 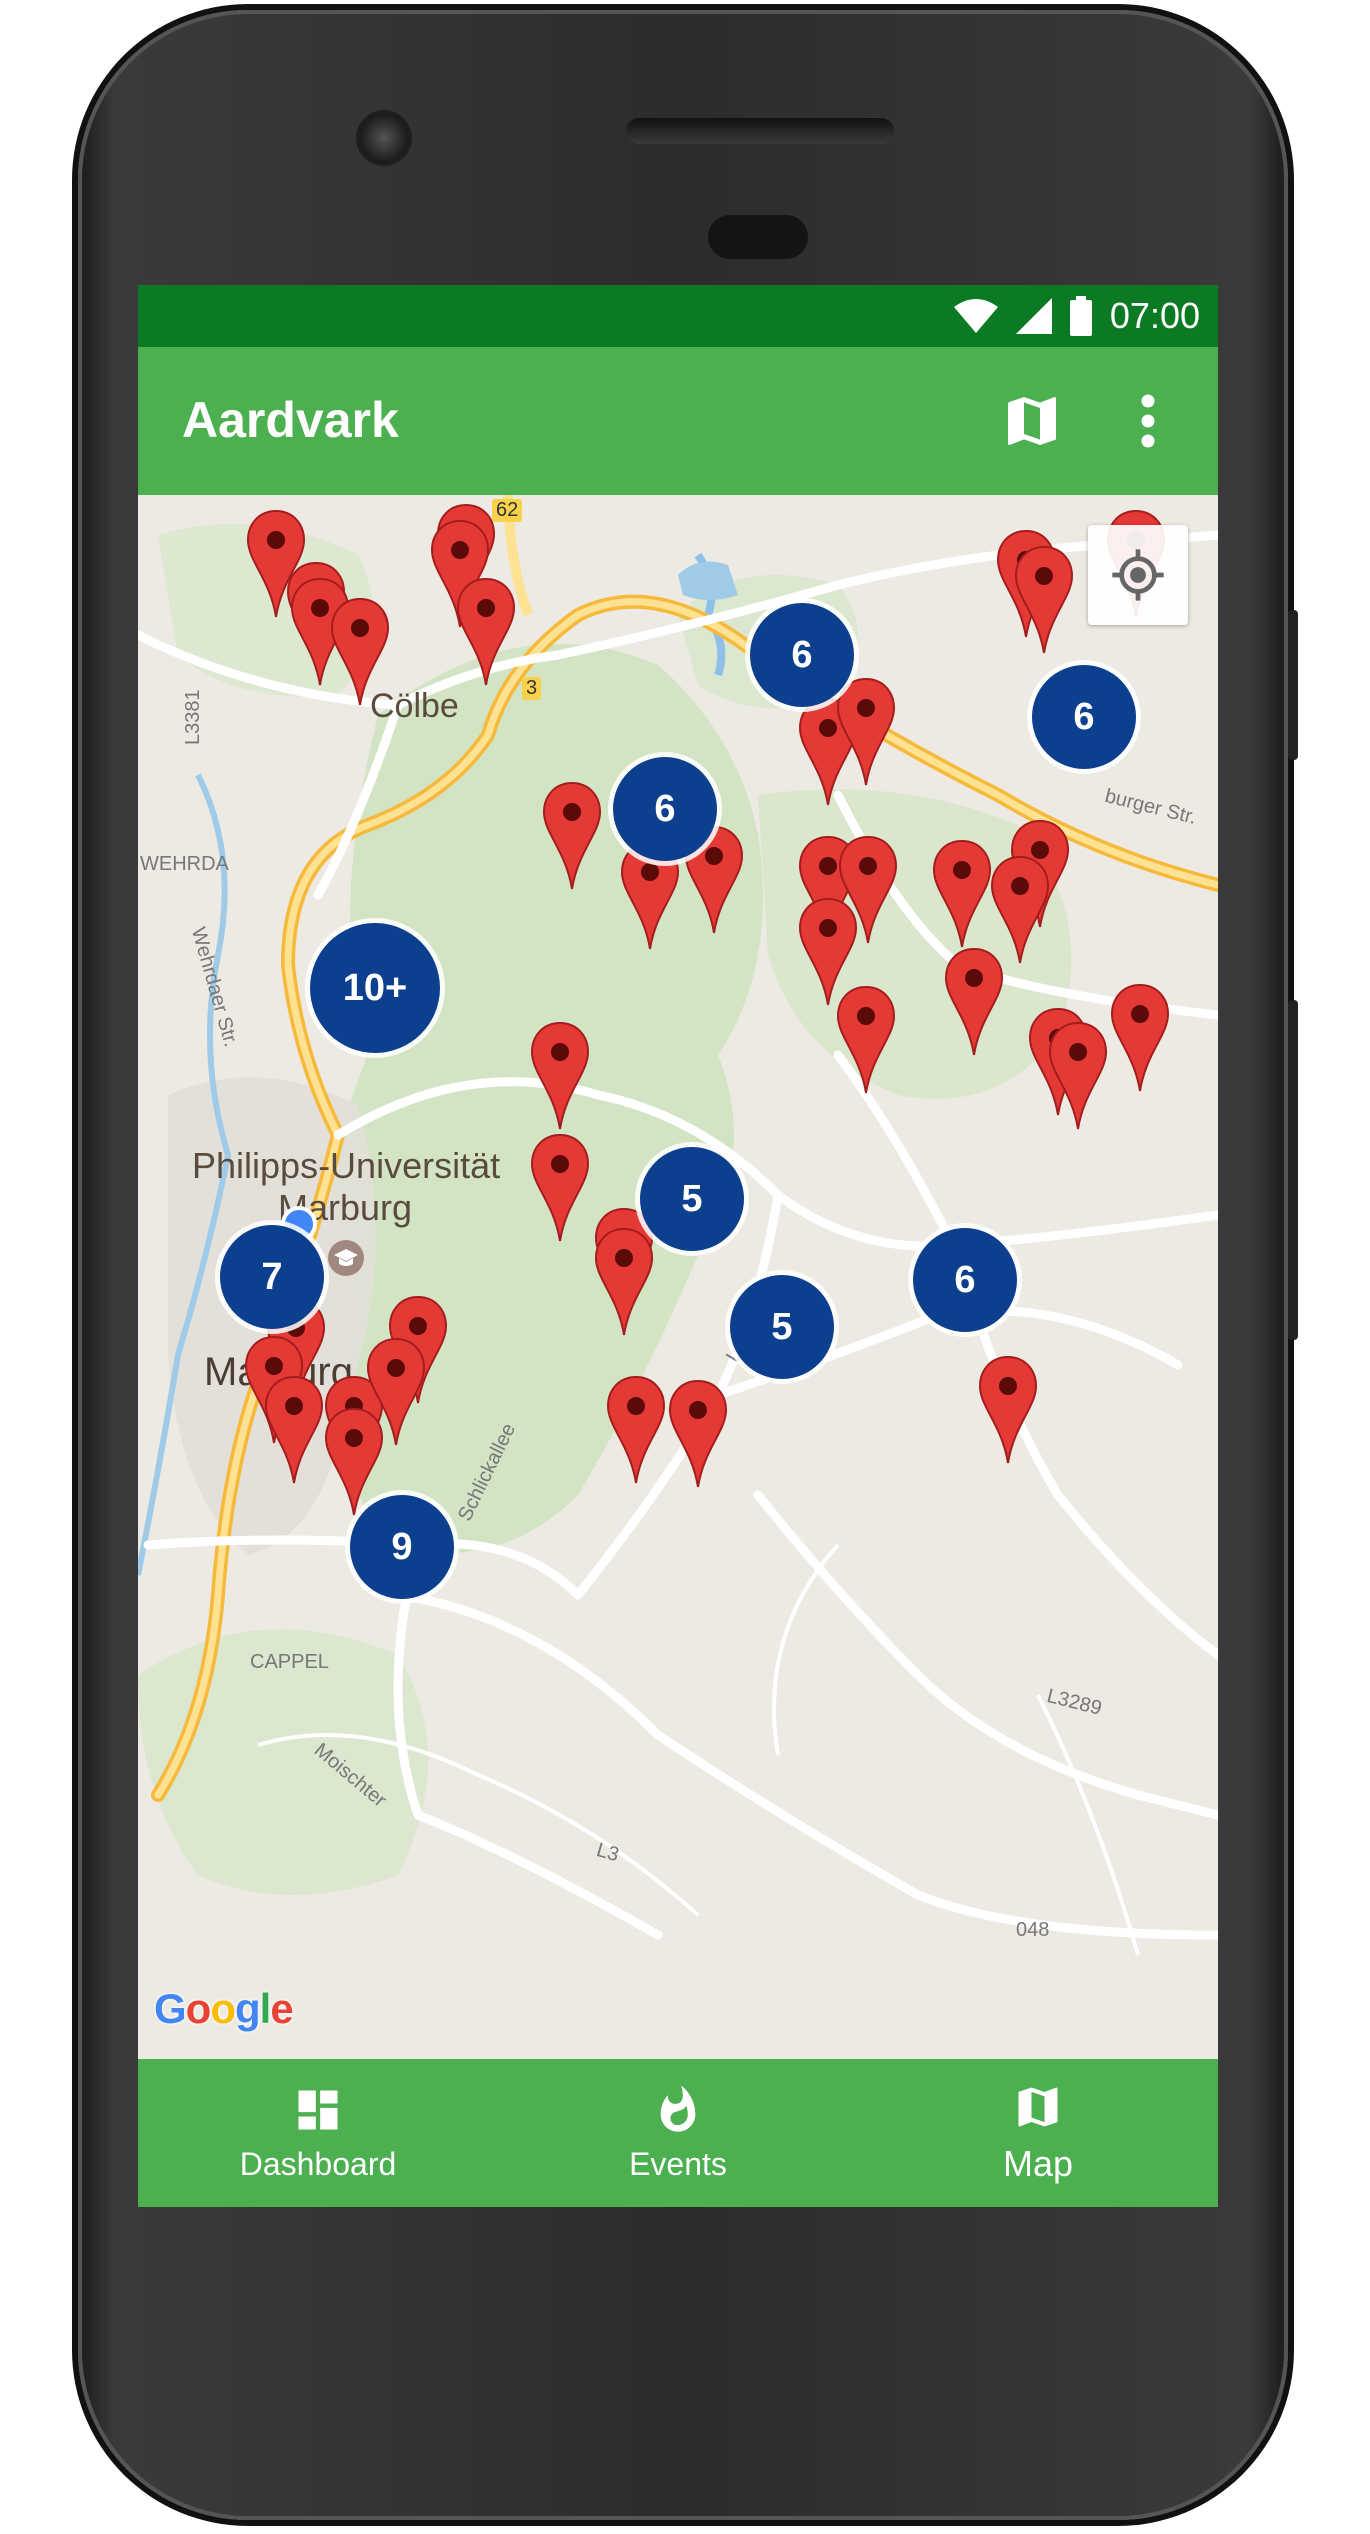 I want to click on marker-cluster: 9, so click(x=402, y=1547).